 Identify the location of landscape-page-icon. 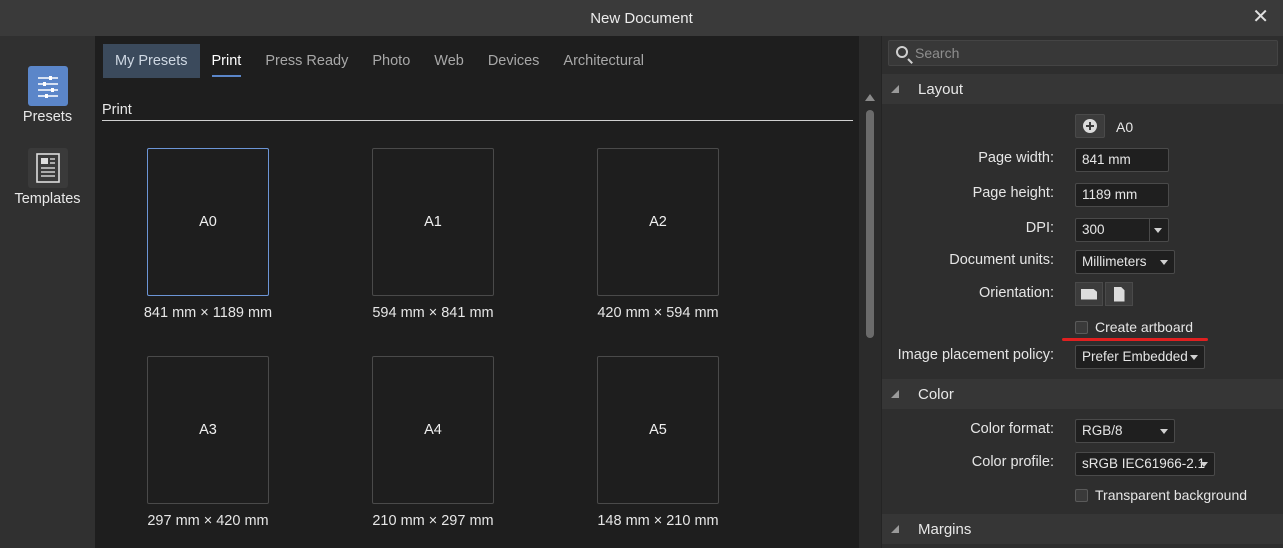
(1089, 294).